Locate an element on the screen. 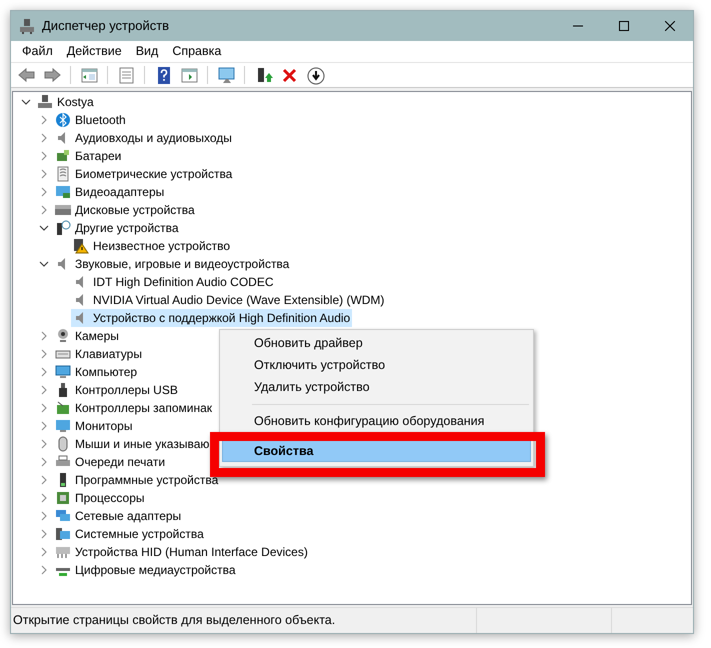  context-menu-item: Отключить устройство is located at coordinates (376, 365).